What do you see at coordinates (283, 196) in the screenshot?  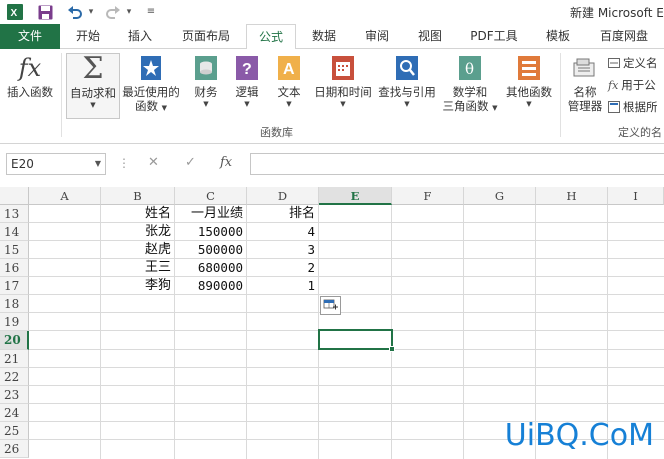 I see `column-header-d: D` at bounding box center [283, 196].